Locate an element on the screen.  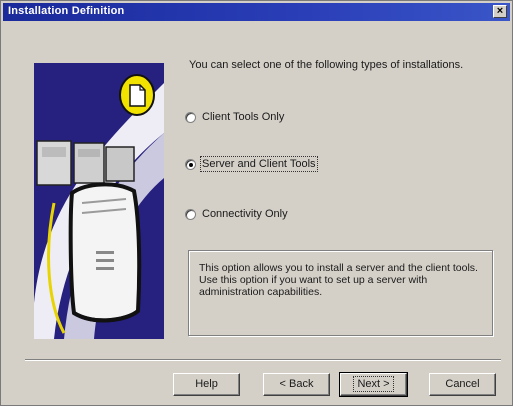
client-computers-icon is located at coordinates (85, 163).